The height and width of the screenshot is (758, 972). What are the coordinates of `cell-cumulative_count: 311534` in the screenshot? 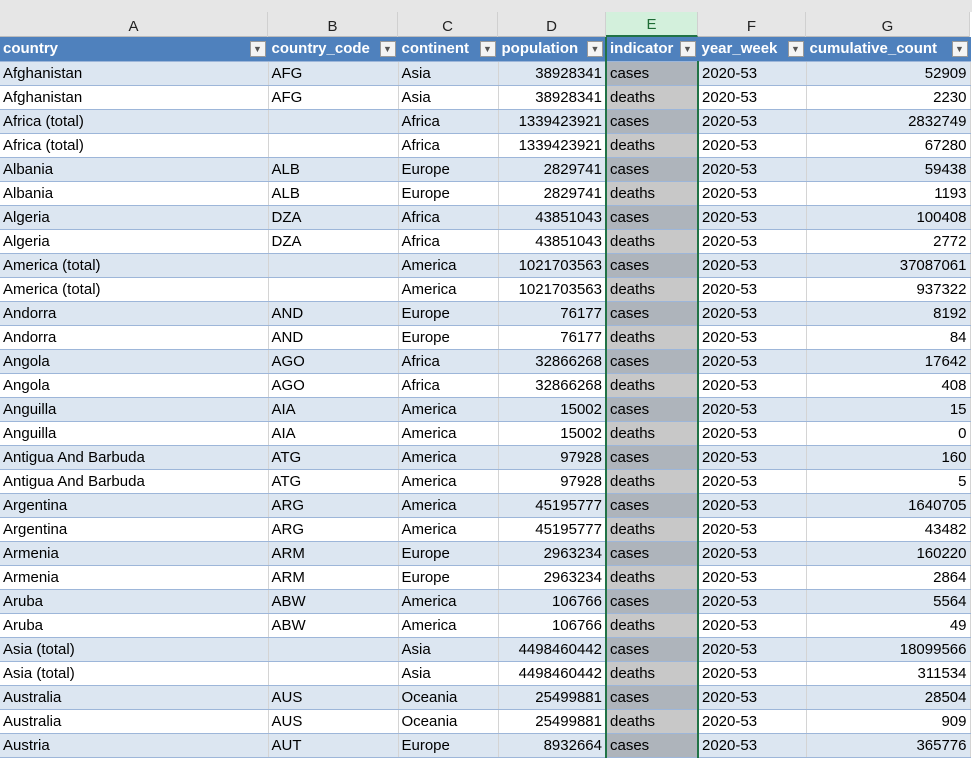 It's located at (888, 673).